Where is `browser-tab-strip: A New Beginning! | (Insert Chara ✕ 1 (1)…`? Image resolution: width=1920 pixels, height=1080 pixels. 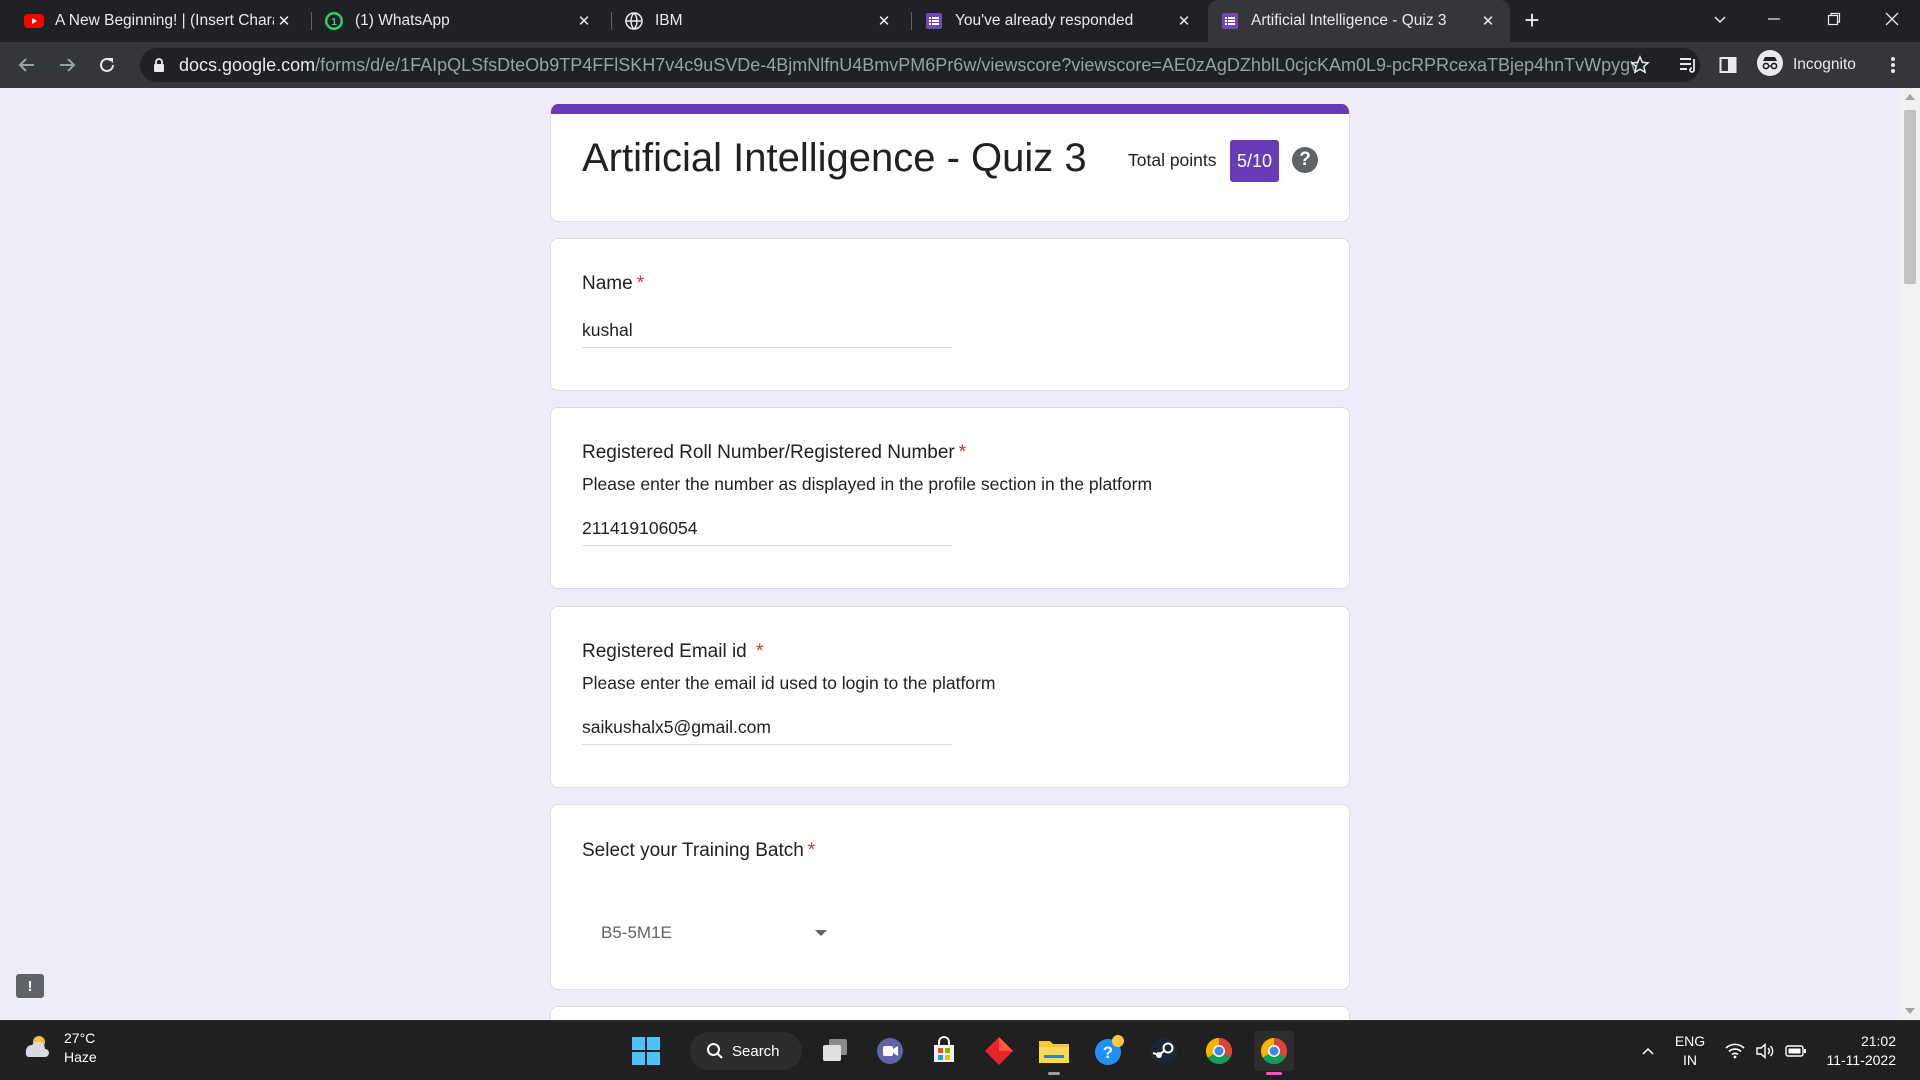 browser-tab-strip: A New Beginning! | (Insert Chara ✕ 1 (1)… is located at coordinates (960, 21).